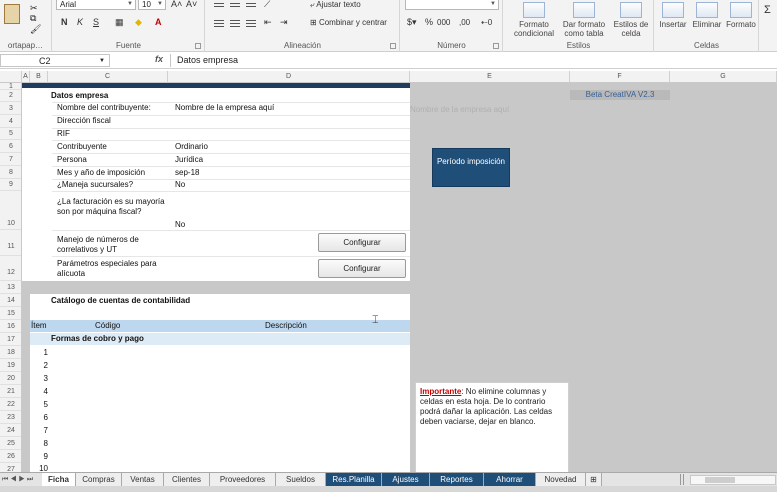  Describe the element at coordinates (10, 96) in the screenshot. I see `row-header: 2` at that location.